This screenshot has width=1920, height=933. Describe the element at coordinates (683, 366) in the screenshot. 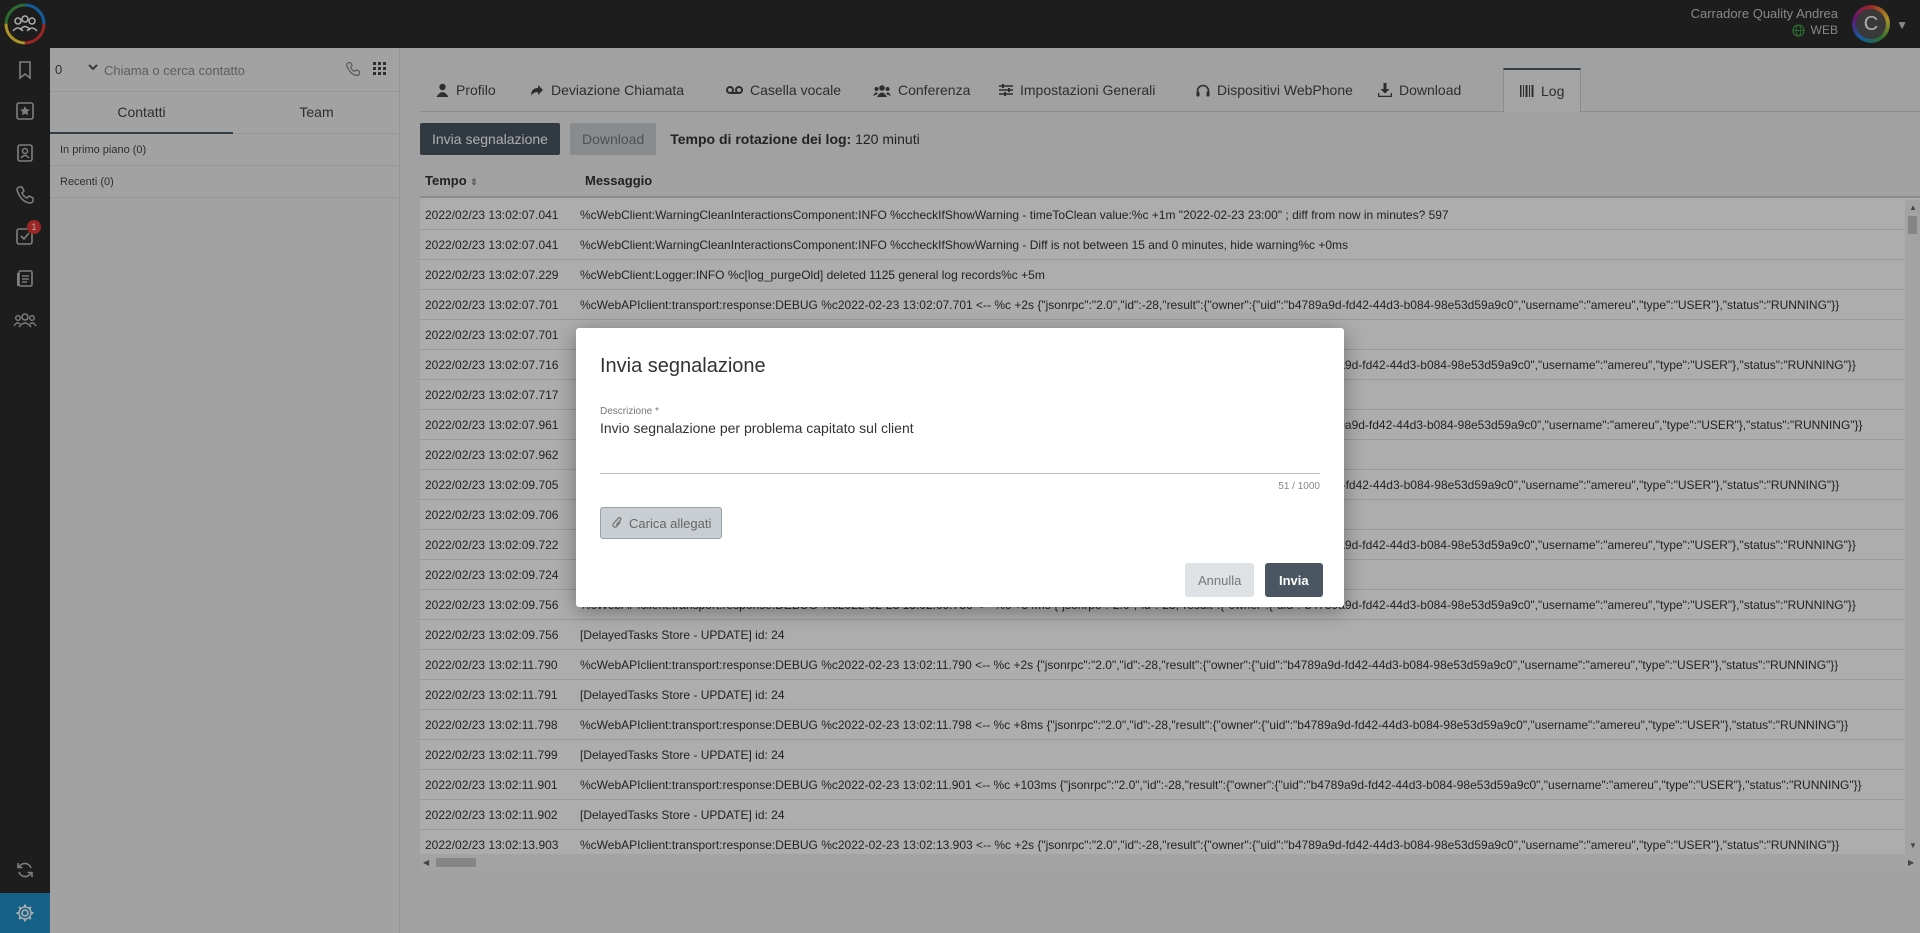

I see `dialog-title: Invia segnalazione` at that location.